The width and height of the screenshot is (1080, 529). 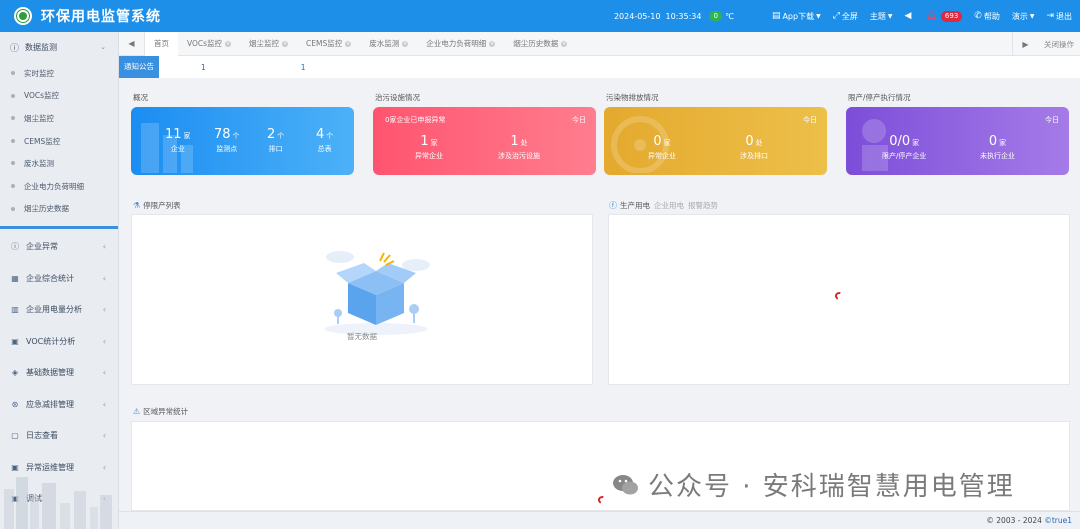 What do you see at coordinates (715, 141) in the screenshot?
I see `emission-card: 今日 0家 异常企业 0处 涉及排口` at bounding box center [715, 141].